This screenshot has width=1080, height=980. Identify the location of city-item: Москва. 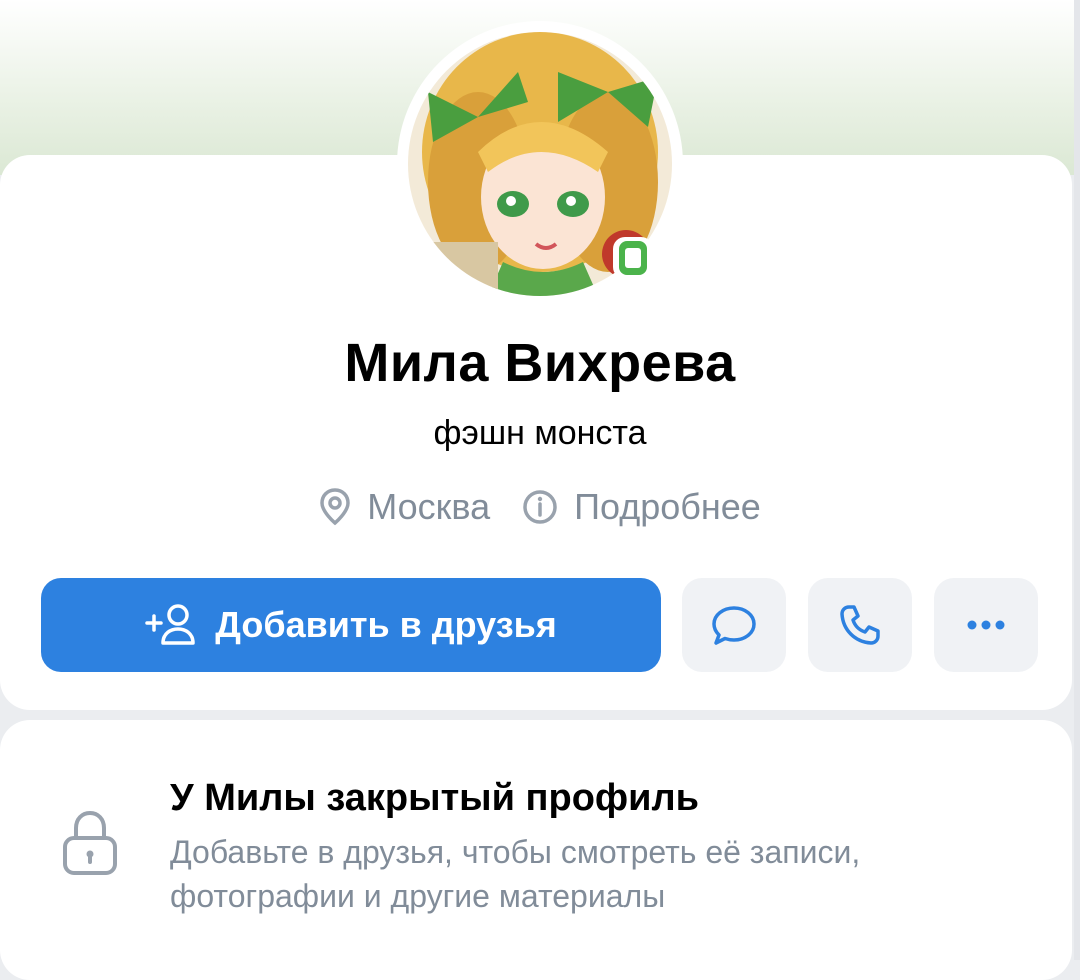
(404, 507).